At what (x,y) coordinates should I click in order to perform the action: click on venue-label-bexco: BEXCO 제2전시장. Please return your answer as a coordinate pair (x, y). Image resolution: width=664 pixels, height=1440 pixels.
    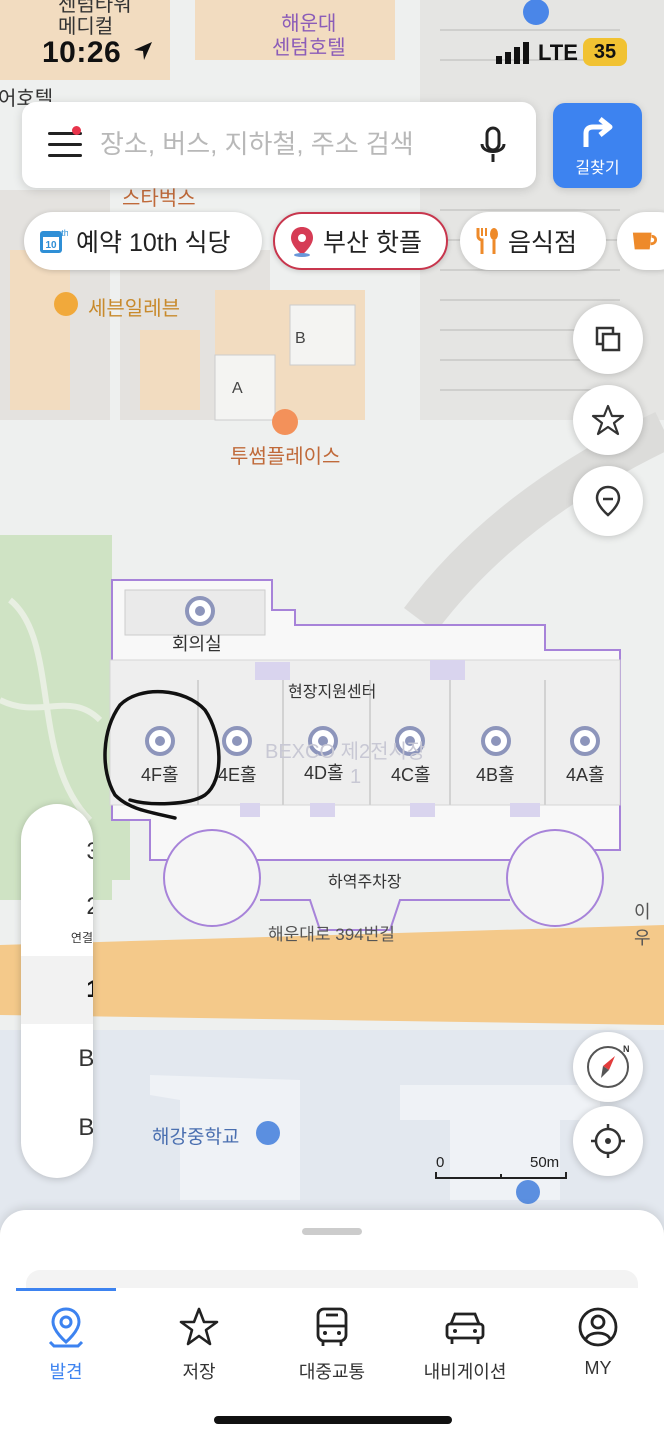
    Looking at the image, I should click on (345, 752).